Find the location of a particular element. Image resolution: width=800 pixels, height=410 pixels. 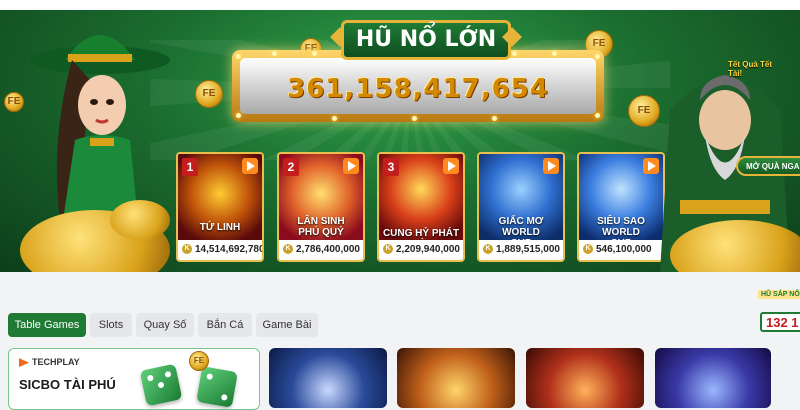

game-jackpot-amount: K 1,889,515,000 is located at coordinates (521, 250).